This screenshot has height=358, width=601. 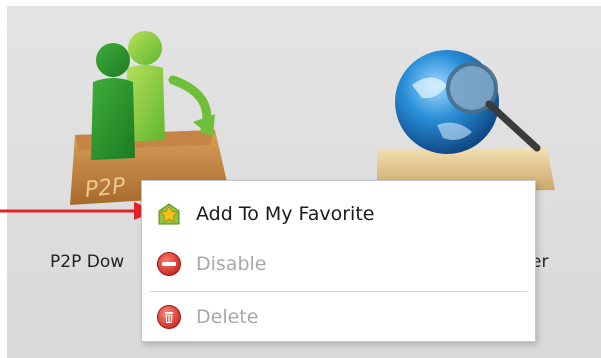 I want to click on pointer-arrow, so click(x=80, y=211).